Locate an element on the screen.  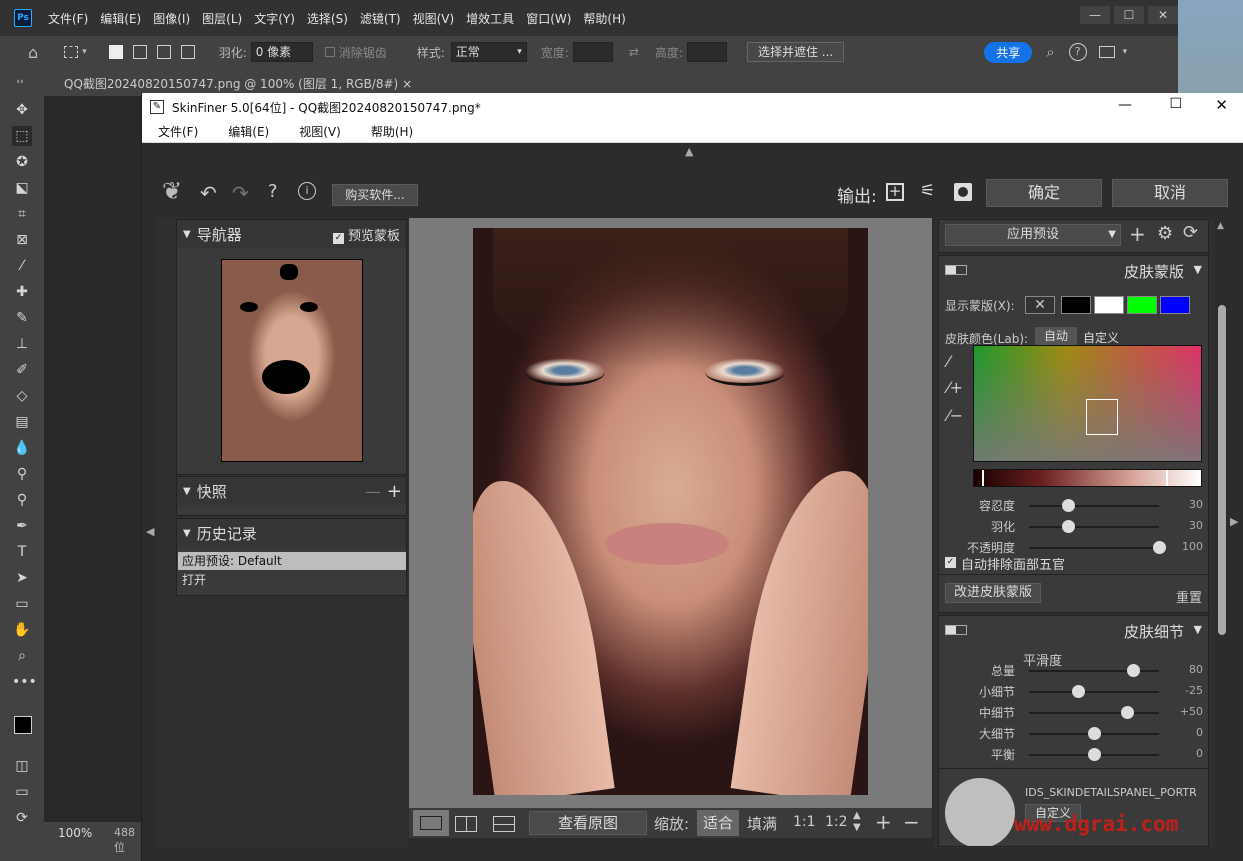
menu-item: 滤镜(T) is located at coordinates (380, 18).